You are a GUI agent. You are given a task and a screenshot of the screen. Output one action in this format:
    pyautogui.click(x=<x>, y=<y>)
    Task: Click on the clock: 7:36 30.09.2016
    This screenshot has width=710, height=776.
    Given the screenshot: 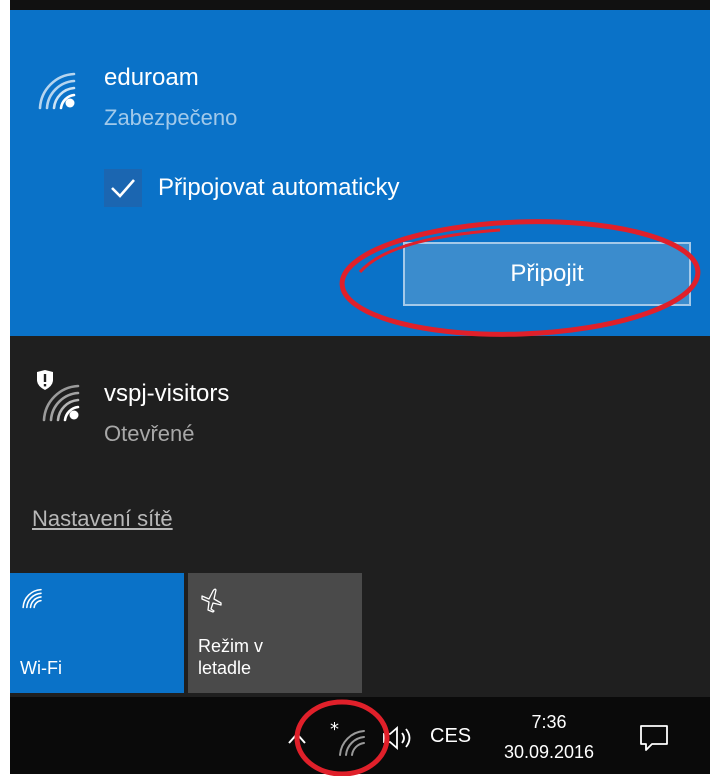 What is the action you would take?
    pyautogui.click(x=549, y=737)
    